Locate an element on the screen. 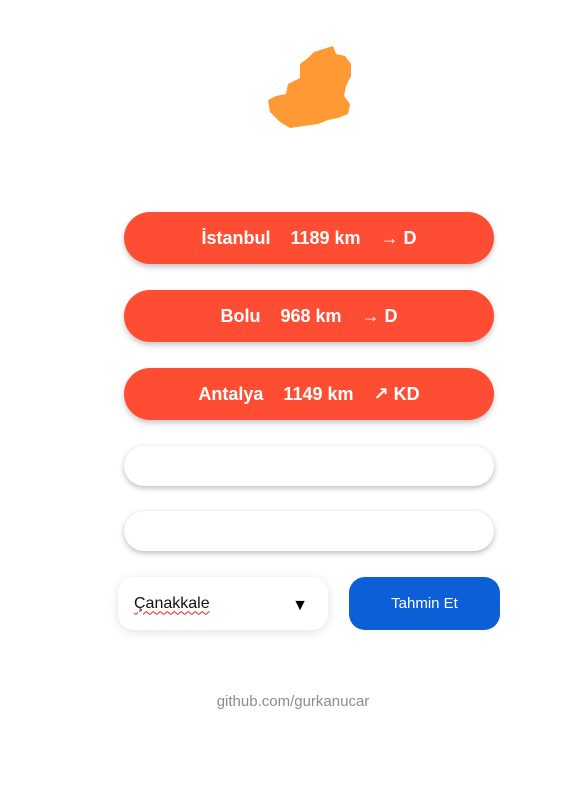 The image size is (586, 803). dropdown-arrow-icon: ▼ is located at coordinates (300, 605).